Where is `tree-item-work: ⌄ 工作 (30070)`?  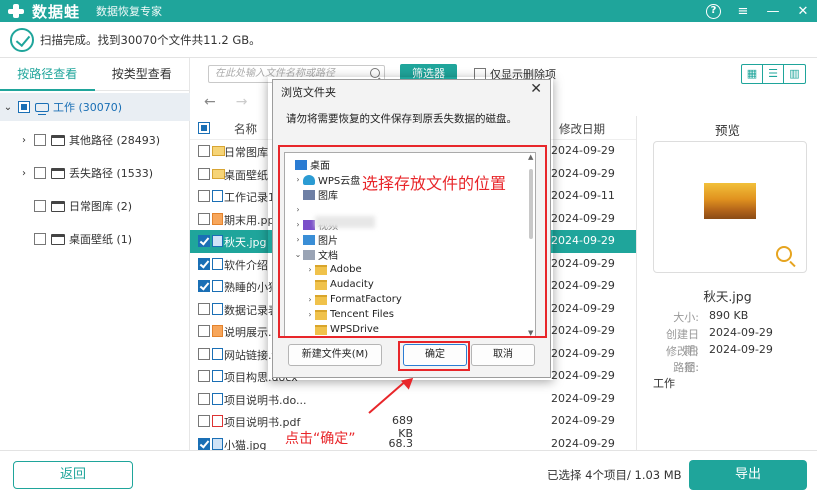
tree-item-work: ⌄ 工作 (30070) is located at coordinates (95, 107).